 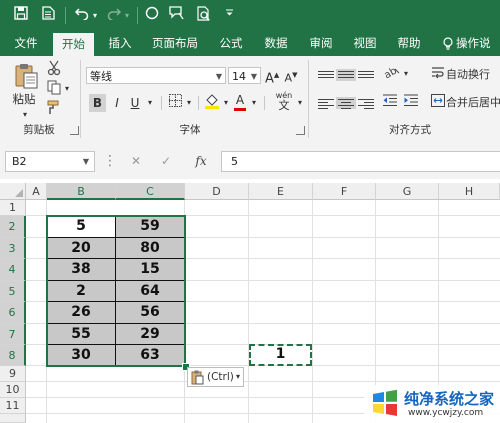 I want to click on clipboard-launcher-icon, so click(x=74, y=130).